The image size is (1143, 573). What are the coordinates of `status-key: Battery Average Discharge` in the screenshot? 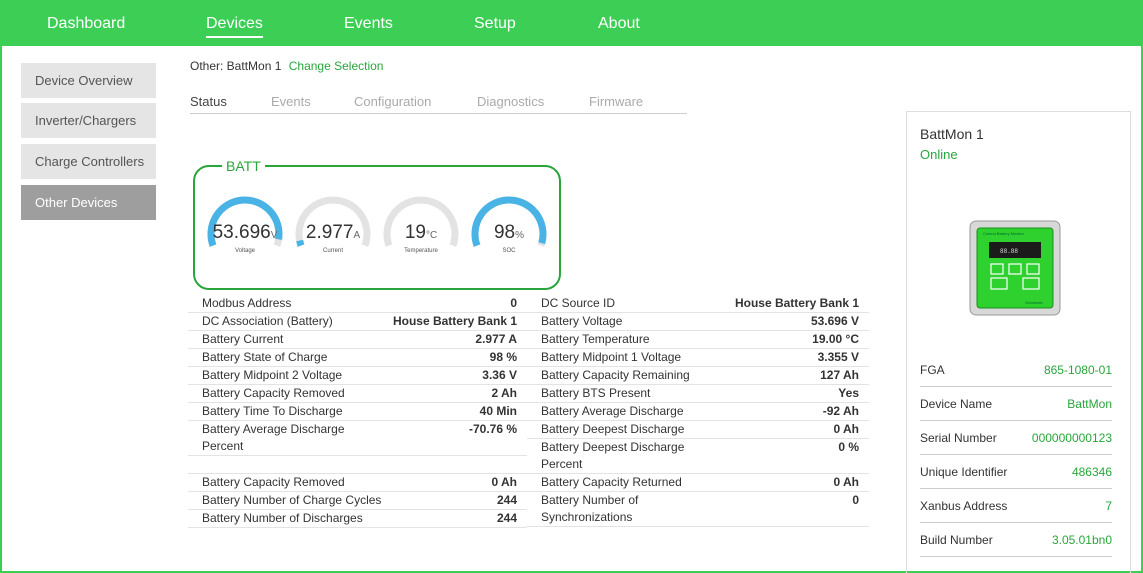 It's located at (612, 411).